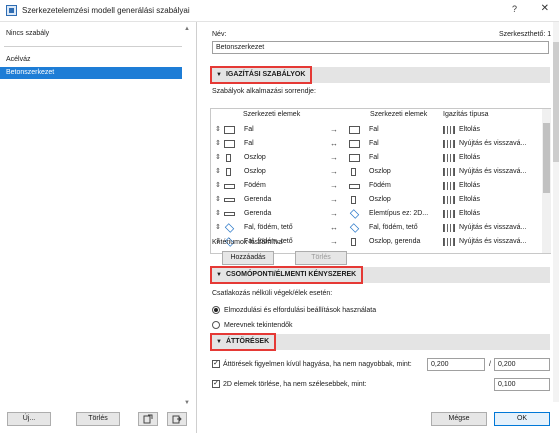 The height and width of the screenshot is (433, 559). Describe the element at coordinates (459, 419) in the screenshot. I see `cancel-button: Mégse` at that location.